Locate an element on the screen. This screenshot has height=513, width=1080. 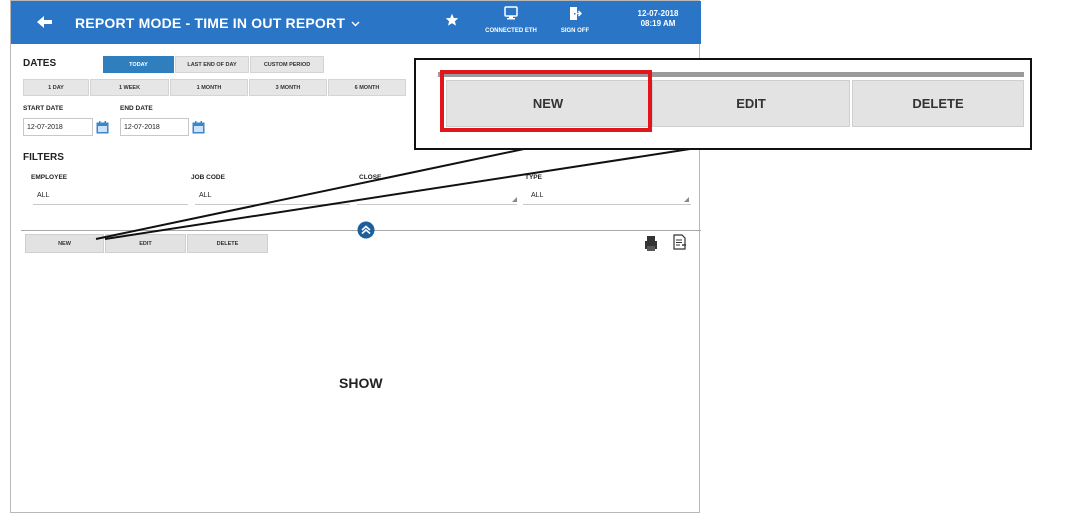
header-date: 12-07-2018 is located at coordinates (658, 13).